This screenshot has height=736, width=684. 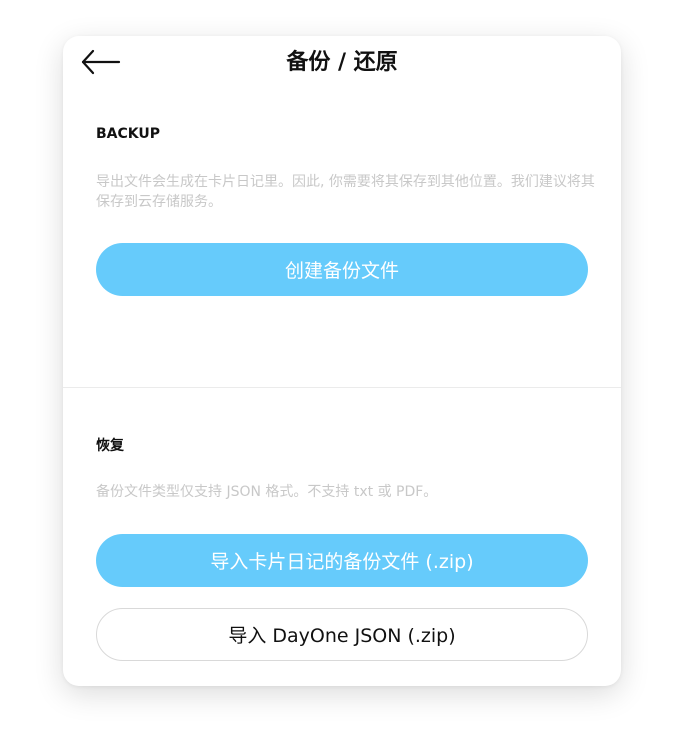 I want to click on arrow-left-icon, so click(x=101, y=62).